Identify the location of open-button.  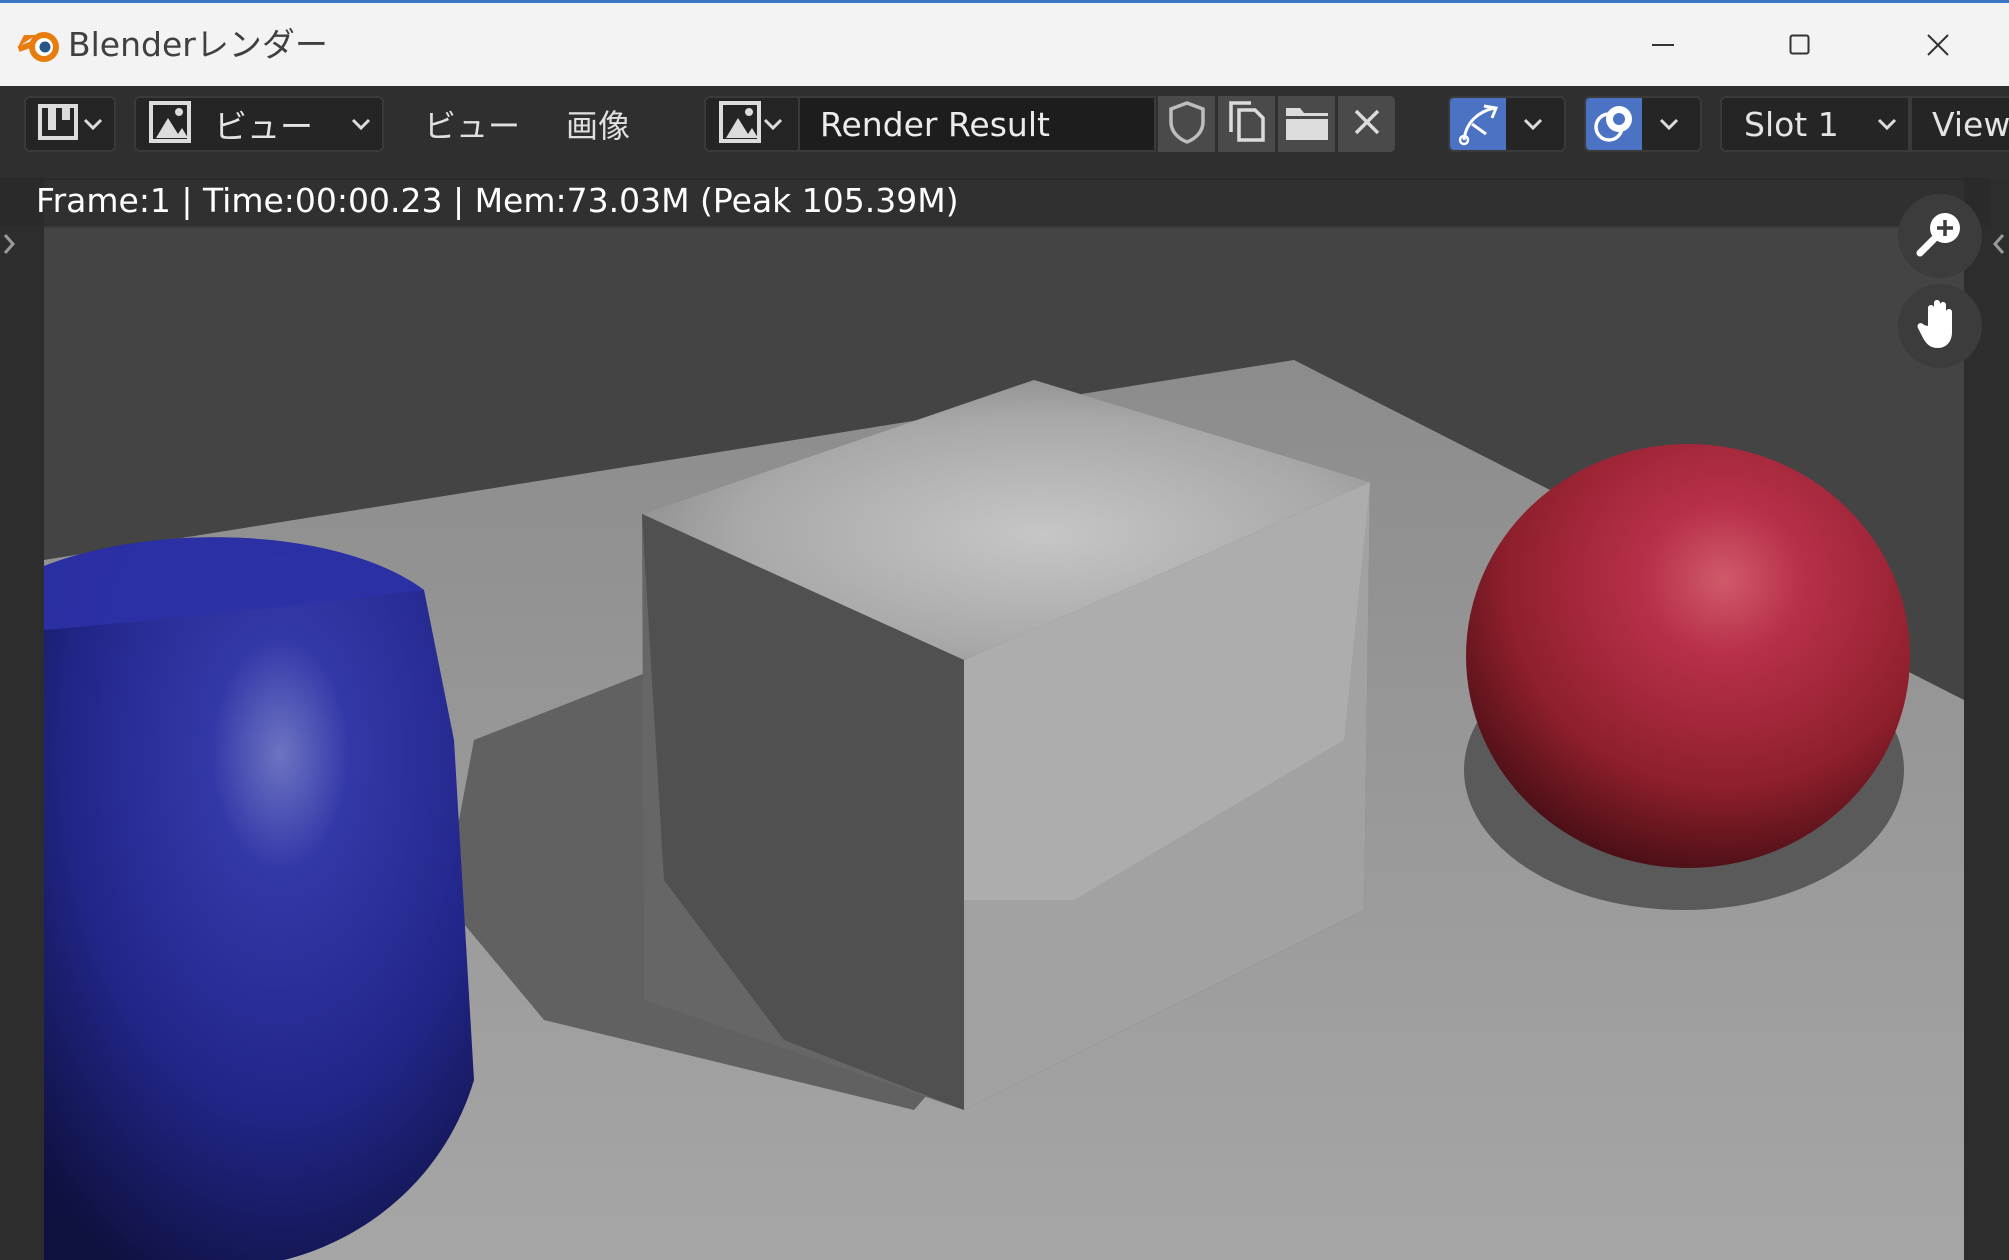
(1307, 124).